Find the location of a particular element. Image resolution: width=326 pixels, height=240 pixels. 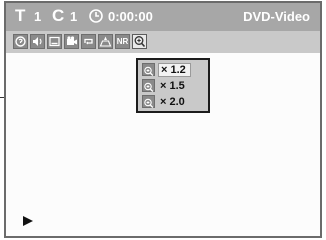

repeat-icon is located at coordinates (88, 41).